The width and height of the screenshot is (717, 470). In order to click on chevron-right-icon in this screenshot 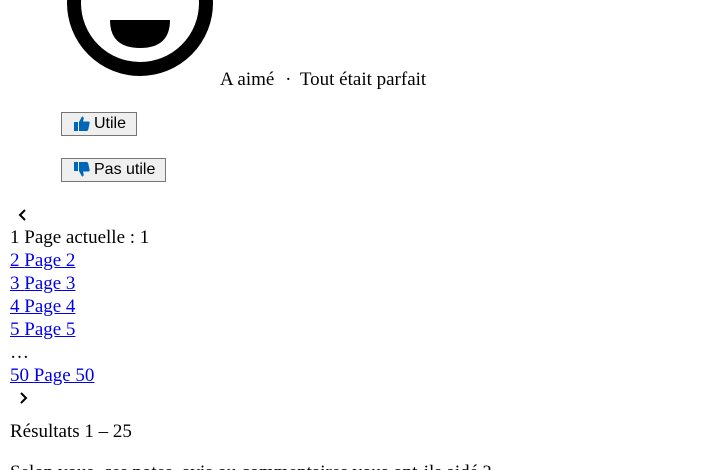, I will do `click(23, 398)`.